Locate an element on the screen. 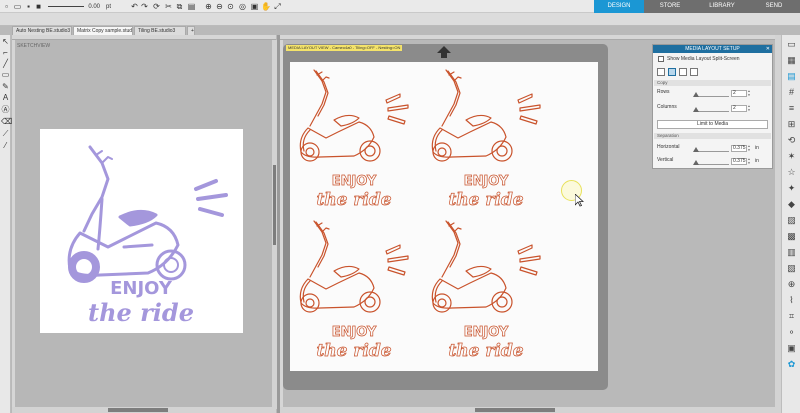 Image resolution: width=800 pixels, height=413 pixels. undo-icon: ↶ is located at coordinates (134, 6).